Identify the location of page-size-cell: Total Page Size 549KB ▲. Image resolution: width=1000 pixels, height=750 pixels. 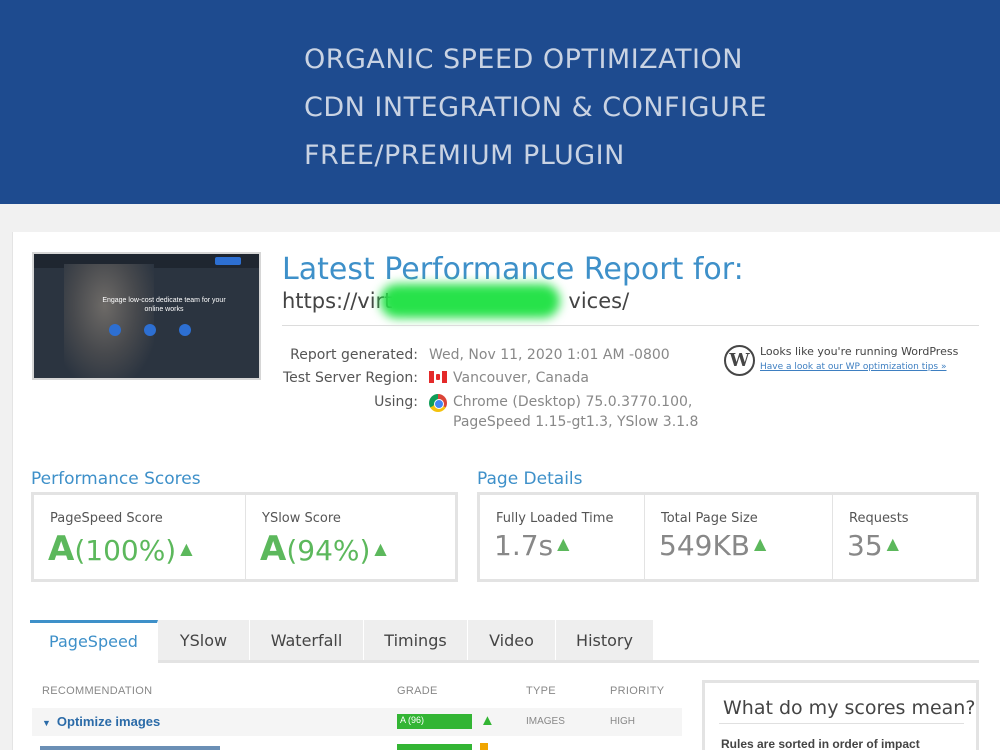
(738, 537).